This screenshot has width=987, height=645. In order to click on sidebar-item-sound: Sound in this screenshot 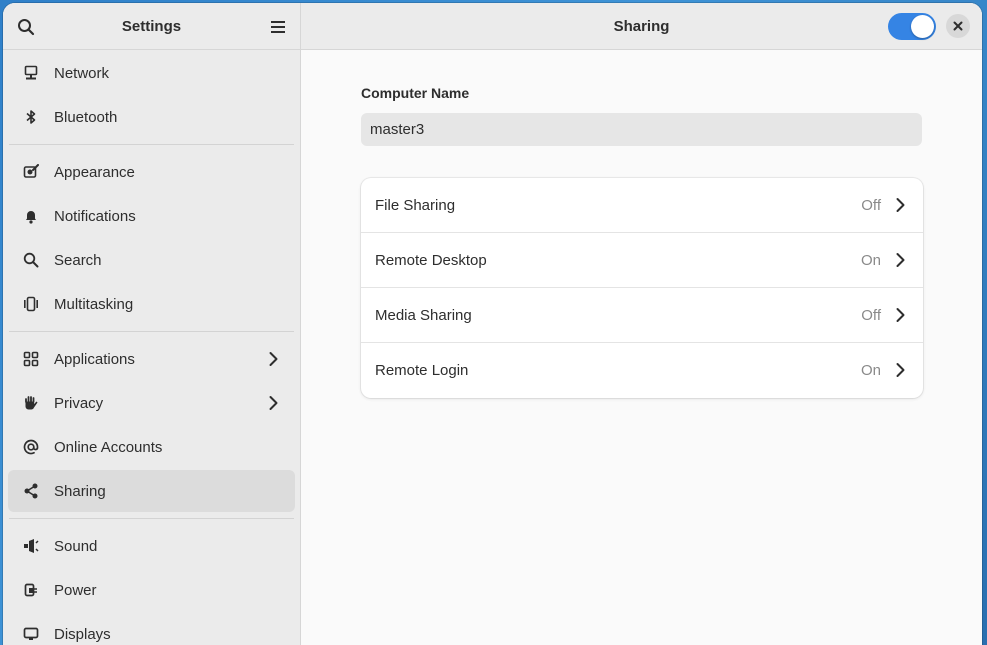, I will do `click(151, 546)`.